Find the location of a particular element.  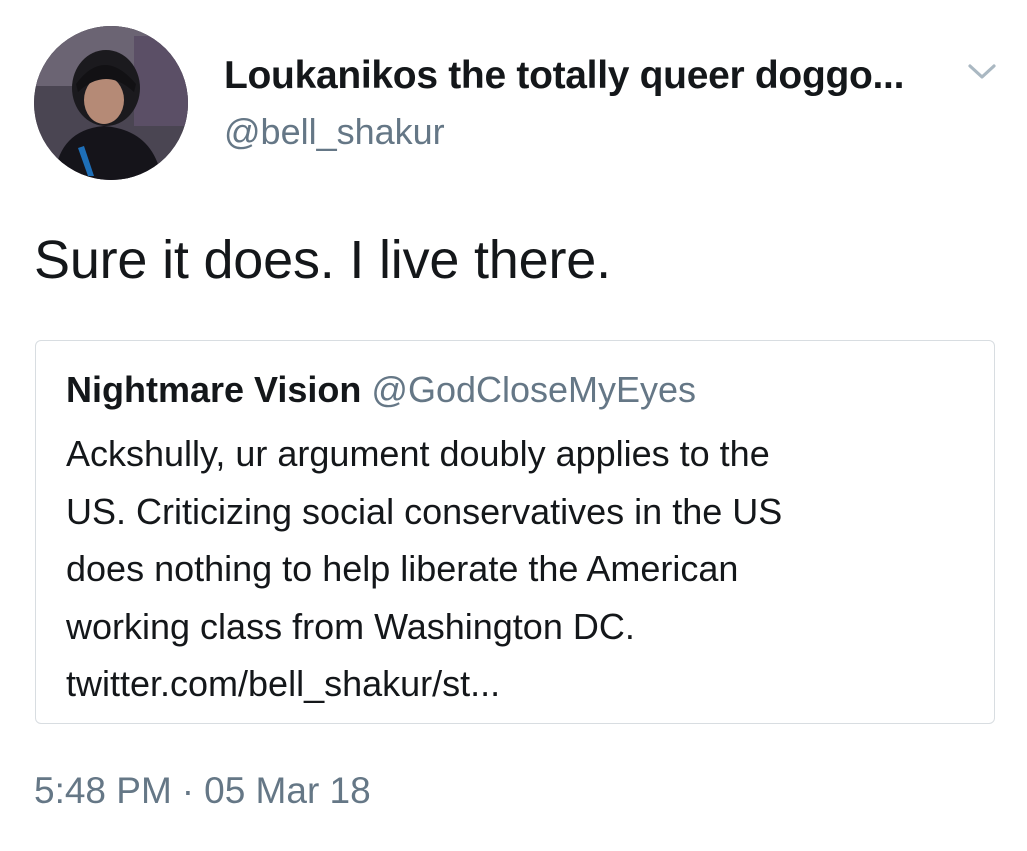

tweet-timestamp: 5:48 PM · 05 Mar 18 is located at coordinates (202, 791).